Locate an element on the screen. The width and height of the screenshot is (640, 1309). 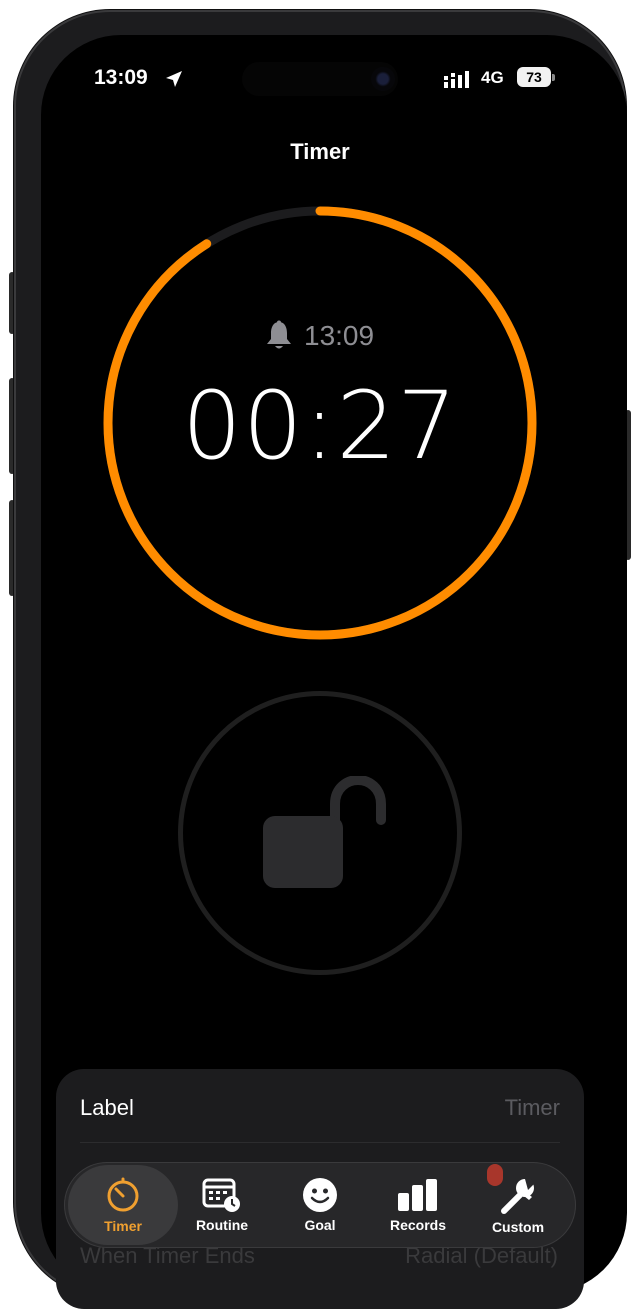
calendar-clock-icon is located at coordinates (221, 1195).